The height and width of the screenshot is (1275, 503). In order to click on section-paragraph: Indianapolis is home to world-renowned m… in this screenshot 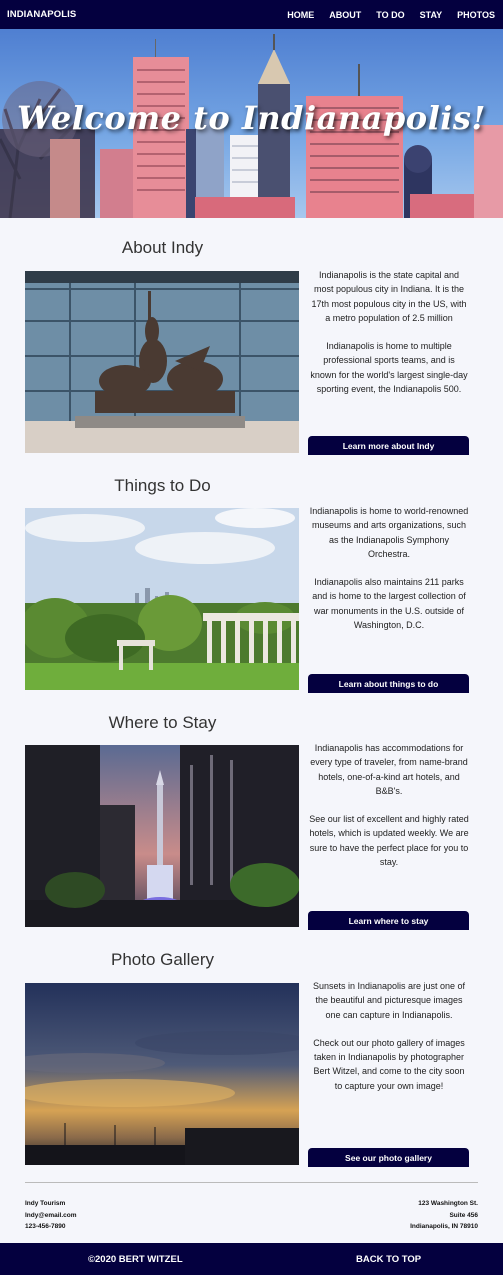, I will do `click(389, 532)`.